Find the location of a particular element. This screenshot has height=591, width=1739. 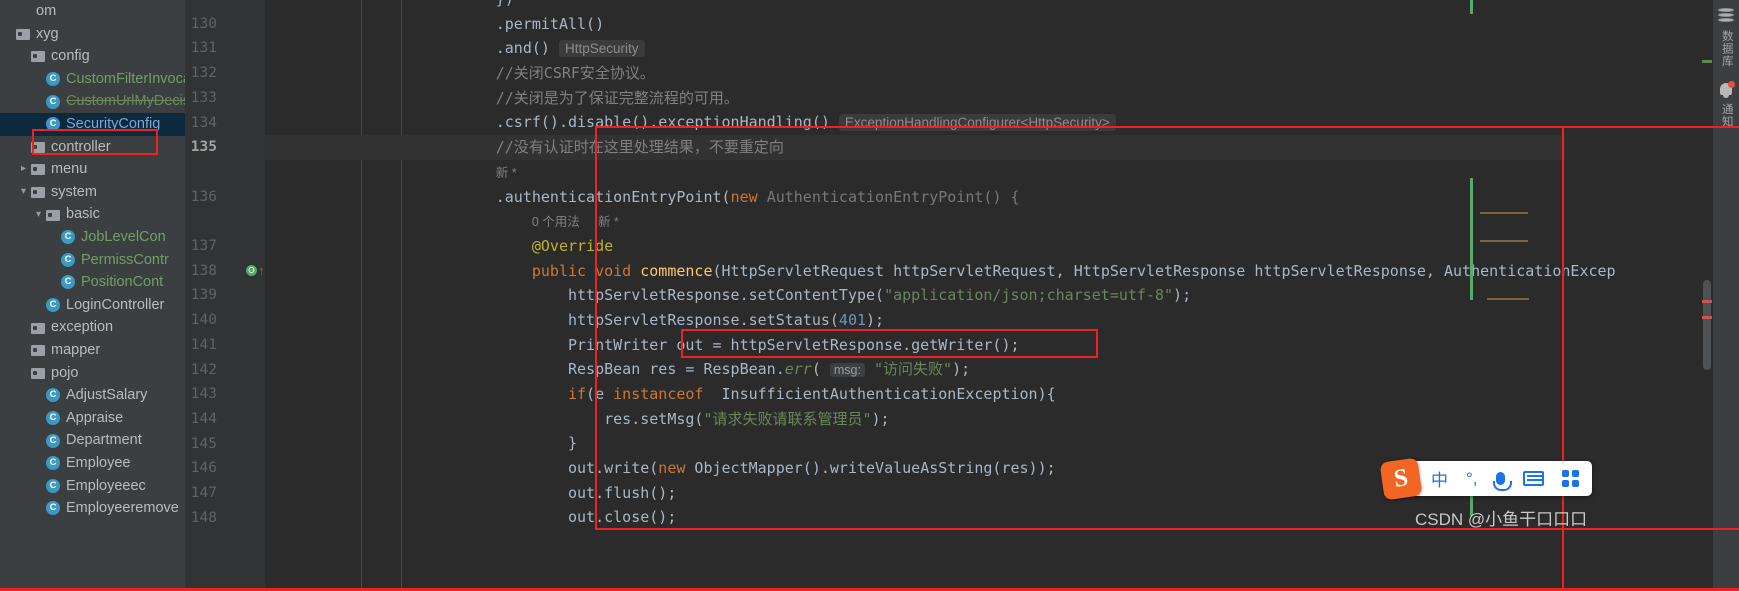

tree-item-logincontroller: LoginController is located at coordinates (92, 305).